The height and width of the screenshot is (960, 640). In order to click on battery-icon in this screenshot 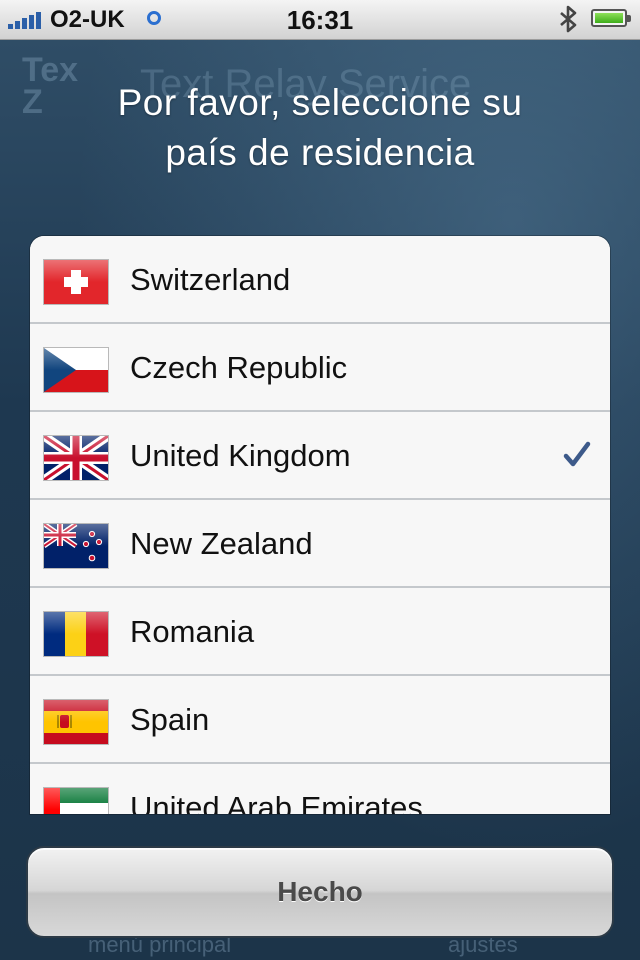, I will do `click(611, 18)`.